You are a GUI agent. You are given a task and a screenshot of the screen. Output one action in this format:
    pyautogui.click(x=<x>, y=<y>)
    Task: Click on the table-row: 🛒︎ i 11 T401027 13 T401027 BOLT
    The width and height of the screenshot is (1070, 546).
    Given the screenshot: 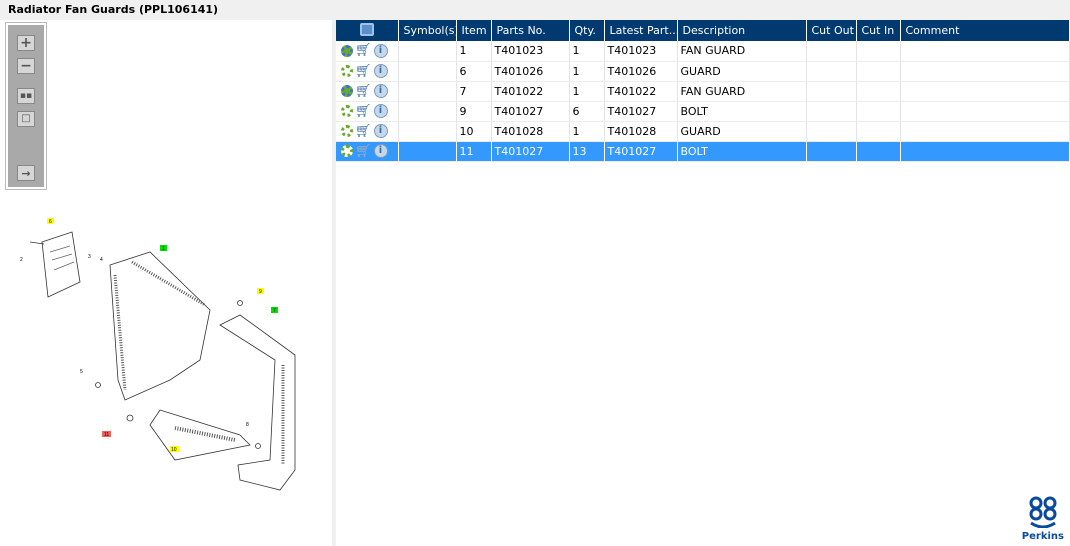 What is the action you would take?
    pyautogui.click(x=703, y=151)
    